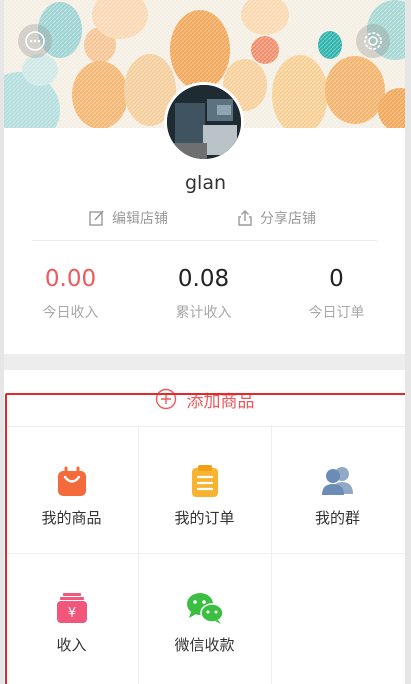 The image size is (411, 684). What do you see at coordinates (245, 218) in the screenshot?
I see `share-icon` at bounding box center [245, 218].